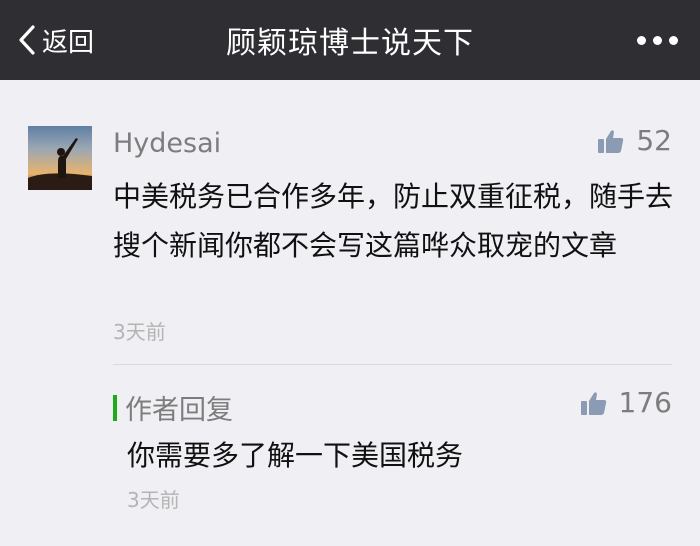  Describe the element at coordinates (60, 158) in the screenshot. I see `avatar` at that location.